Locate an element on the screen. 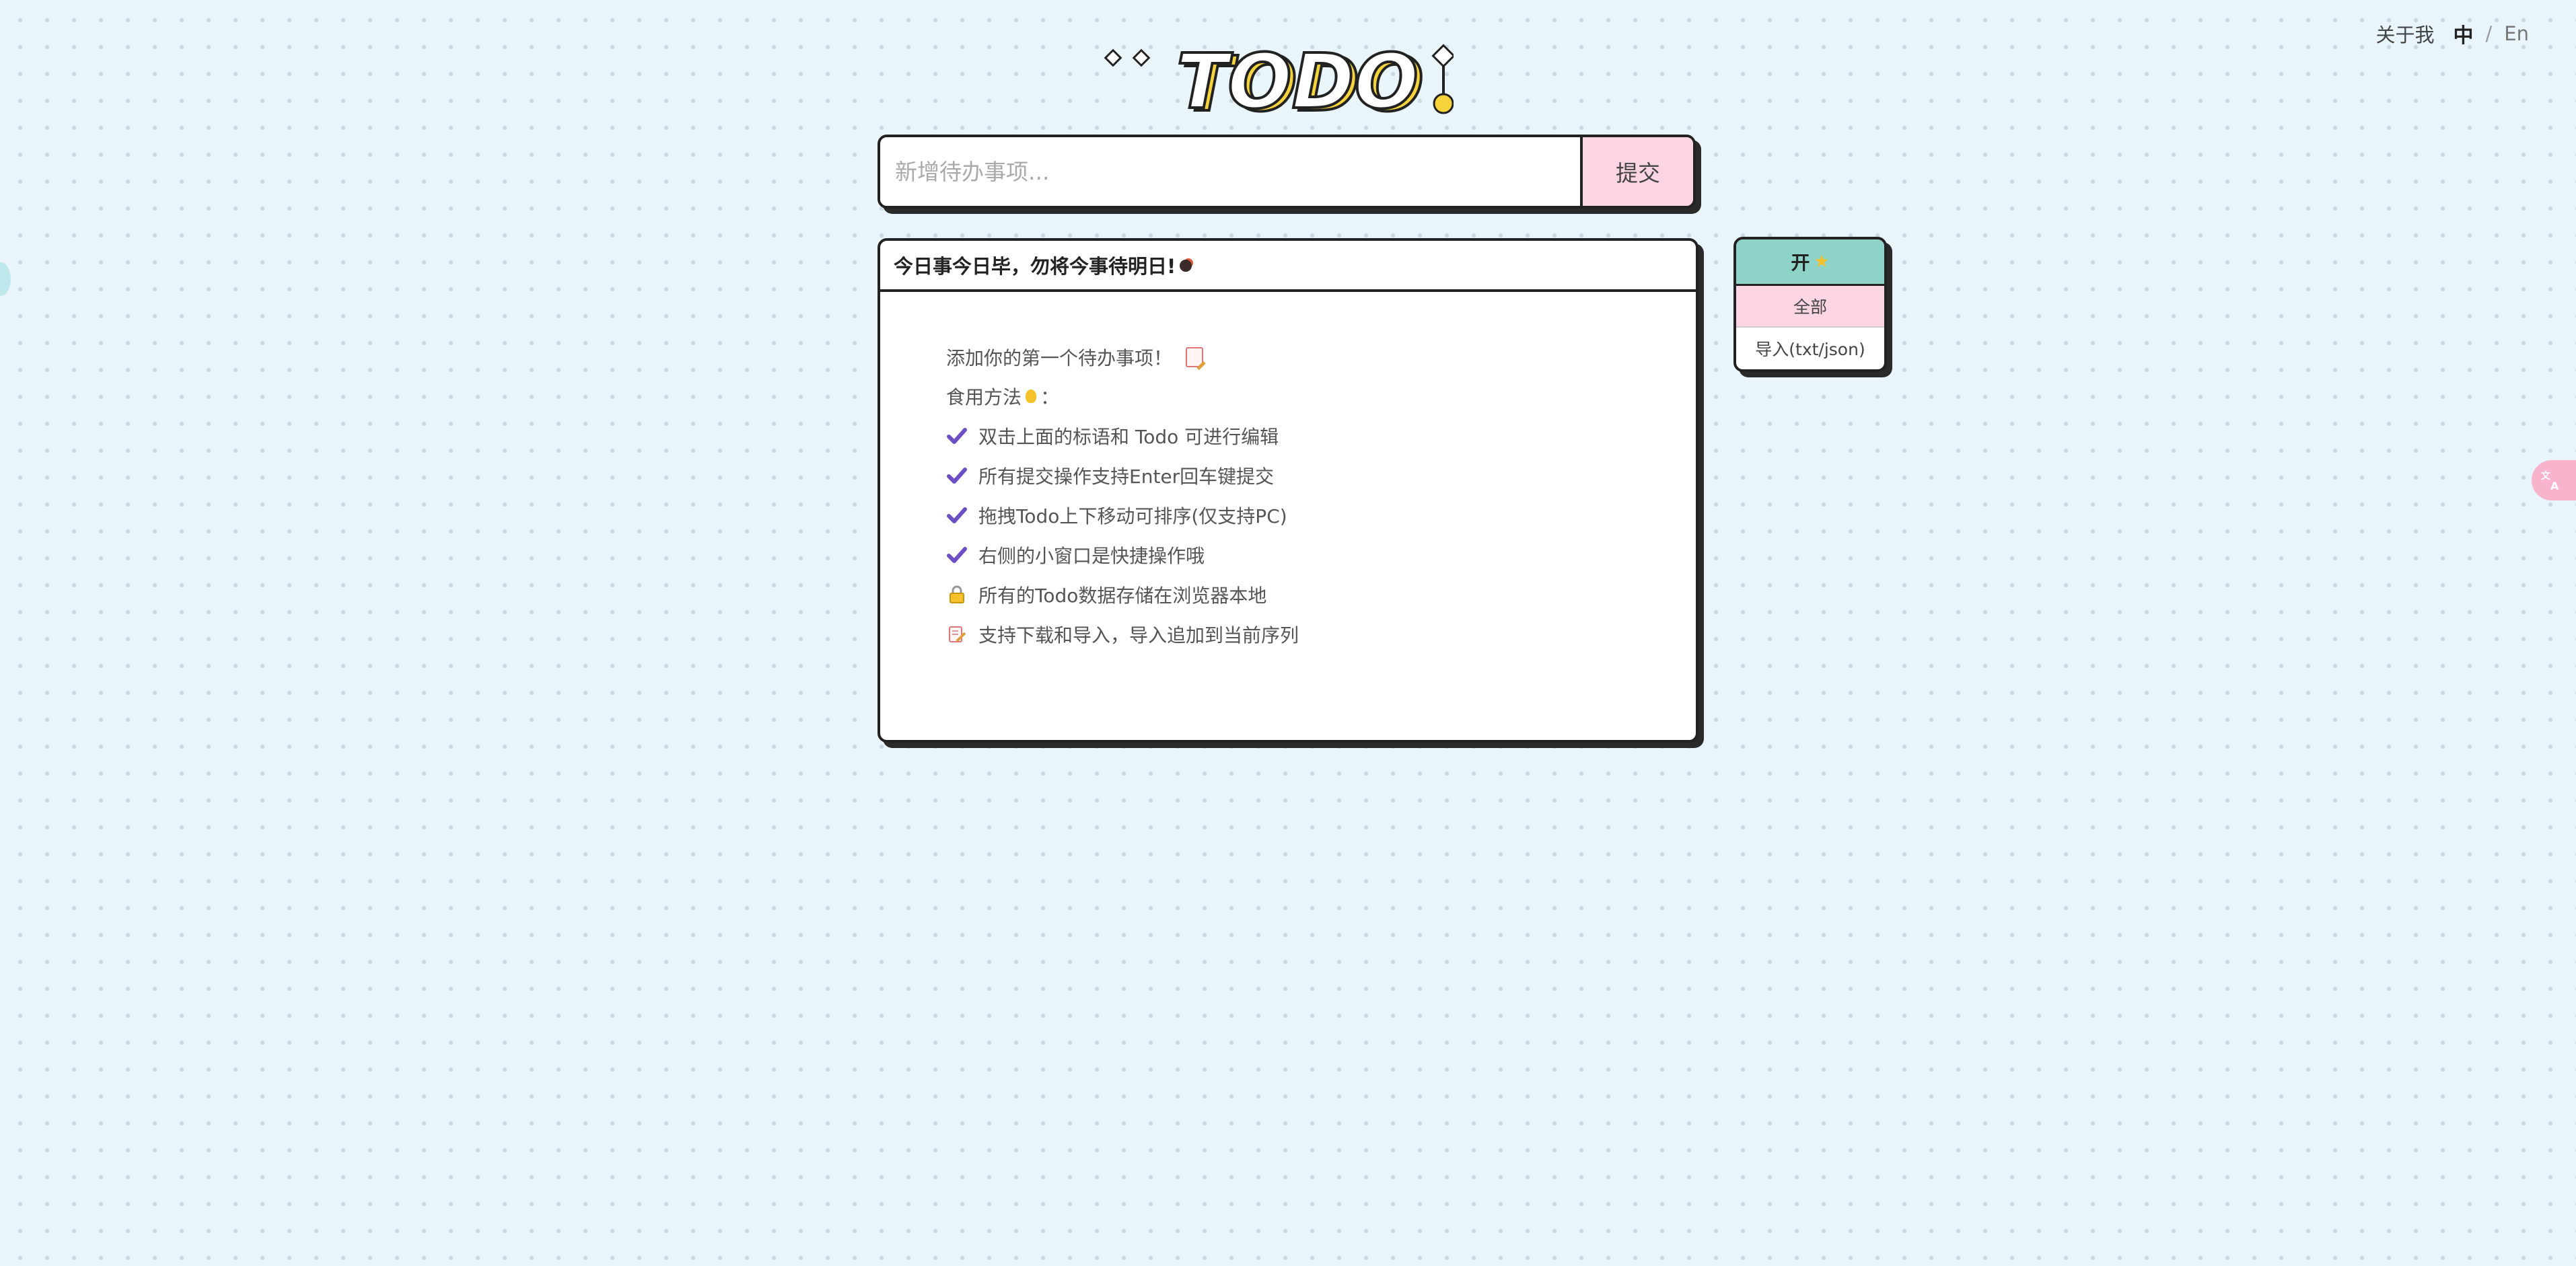 The width and height of the screenshot is (2576, 1266). usage-heading: 食用方法 ： is located at coordinates (1321, 396).